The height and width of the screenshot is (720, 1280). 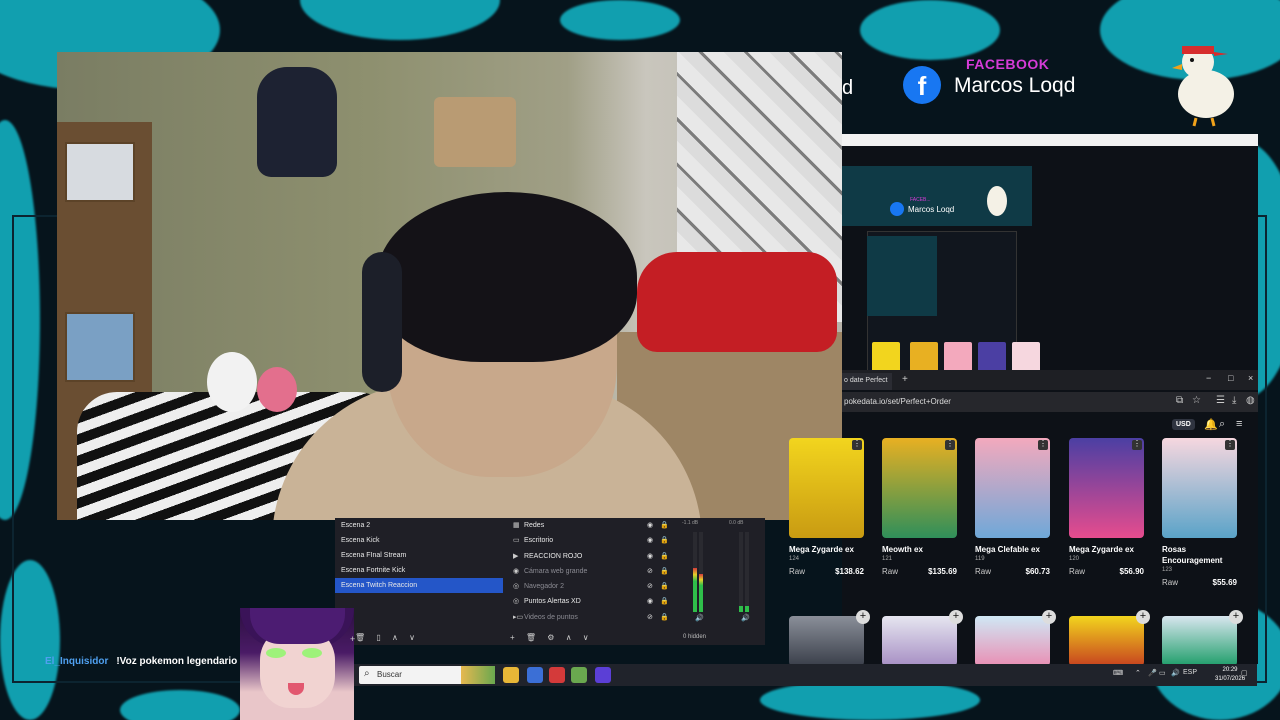 I want to click on card-item: ⋮ Rosas Encouragement 123 Raw $55.69, so click(x=1199, y=512).